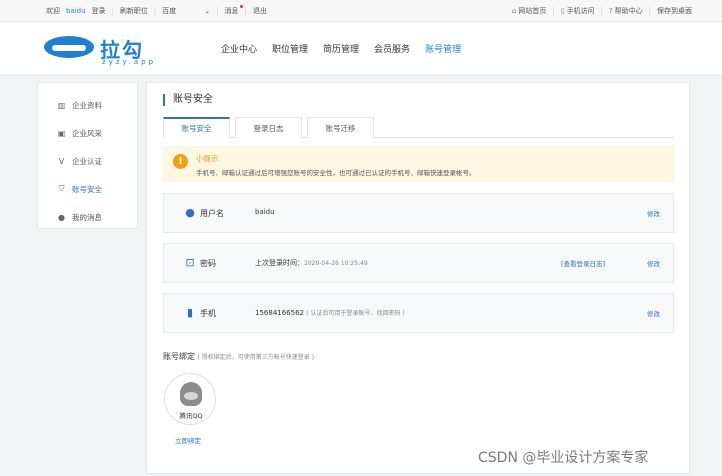  What do you see at coordinates (188, 440) in the screenshot?
I see `bind-now-link: 立即绑定` at bounding box center [188, 440].